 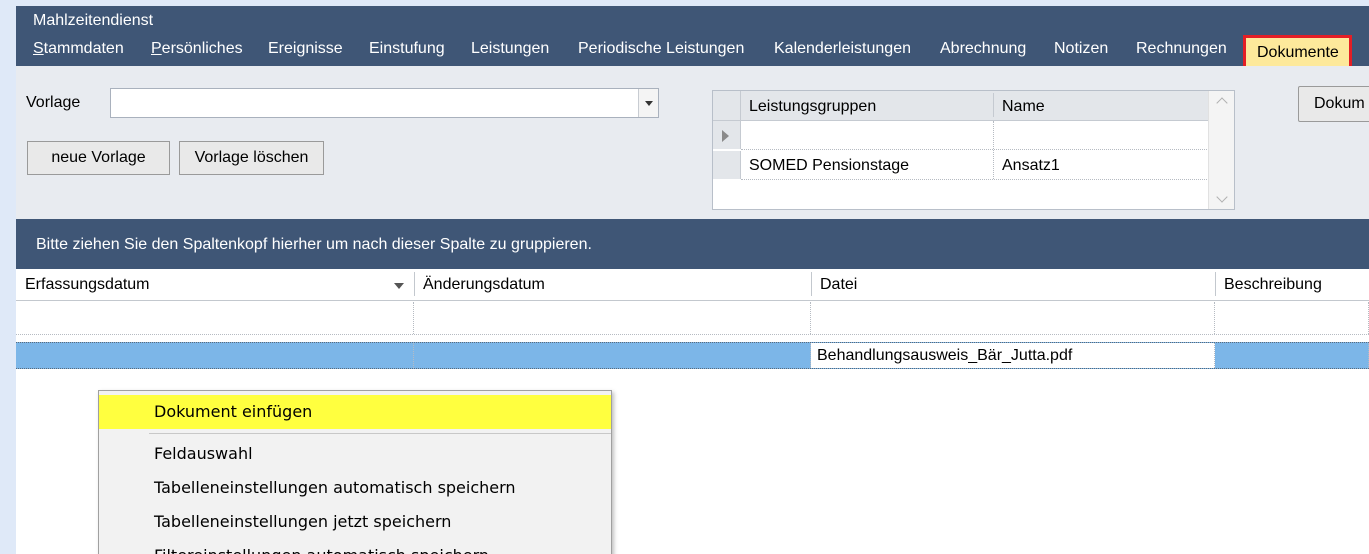 What do you see at coordinates (1013, 355) in the screenshot?
I see `cell-datei: Behandlungsausweis_Bär_Jutta.pdf` at bounding box center [1013, 355].